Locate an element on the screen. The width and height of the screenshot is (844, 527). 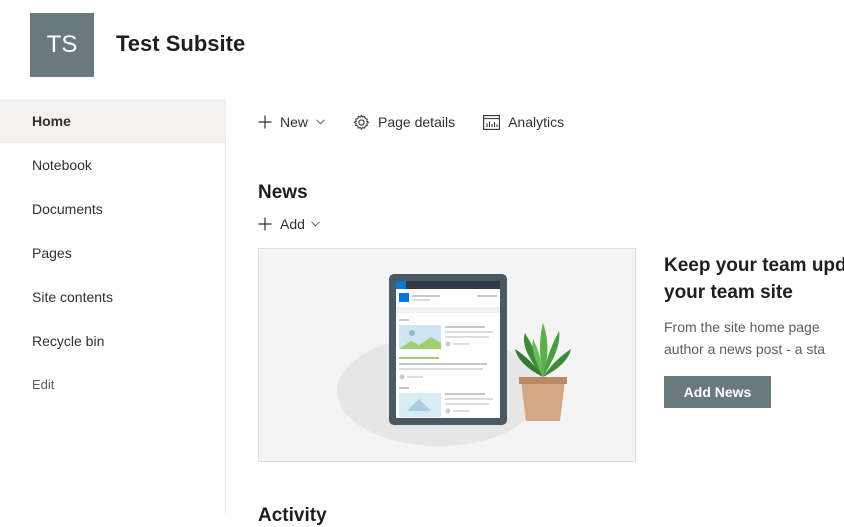
nav-item-home: Home is located at coordinates (112, 121).